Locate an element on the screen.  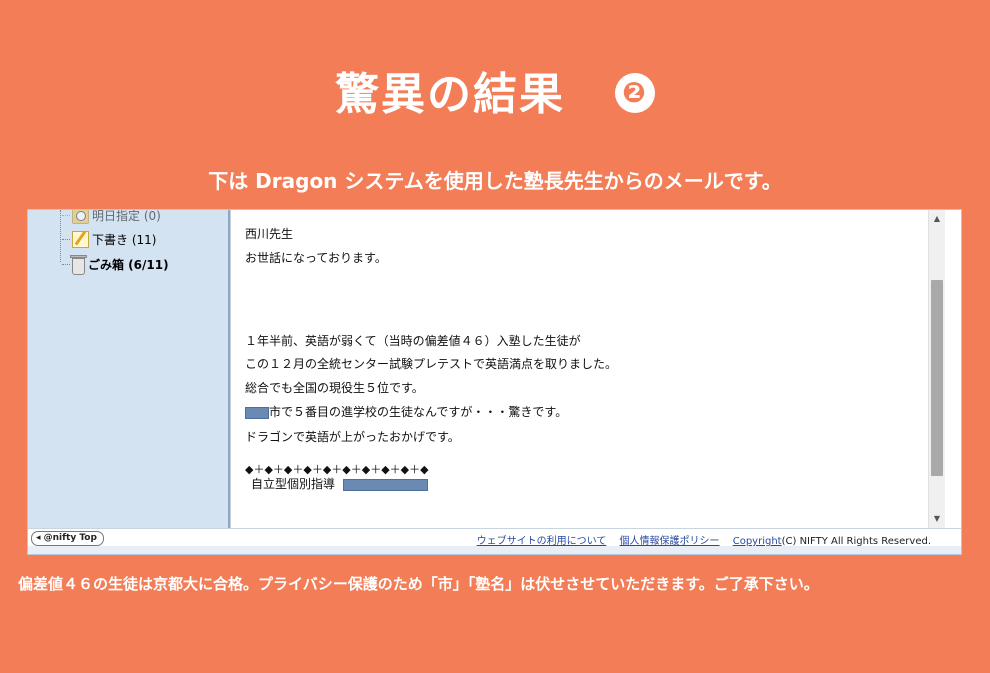
masked-city is located at coordinates (257, 412).